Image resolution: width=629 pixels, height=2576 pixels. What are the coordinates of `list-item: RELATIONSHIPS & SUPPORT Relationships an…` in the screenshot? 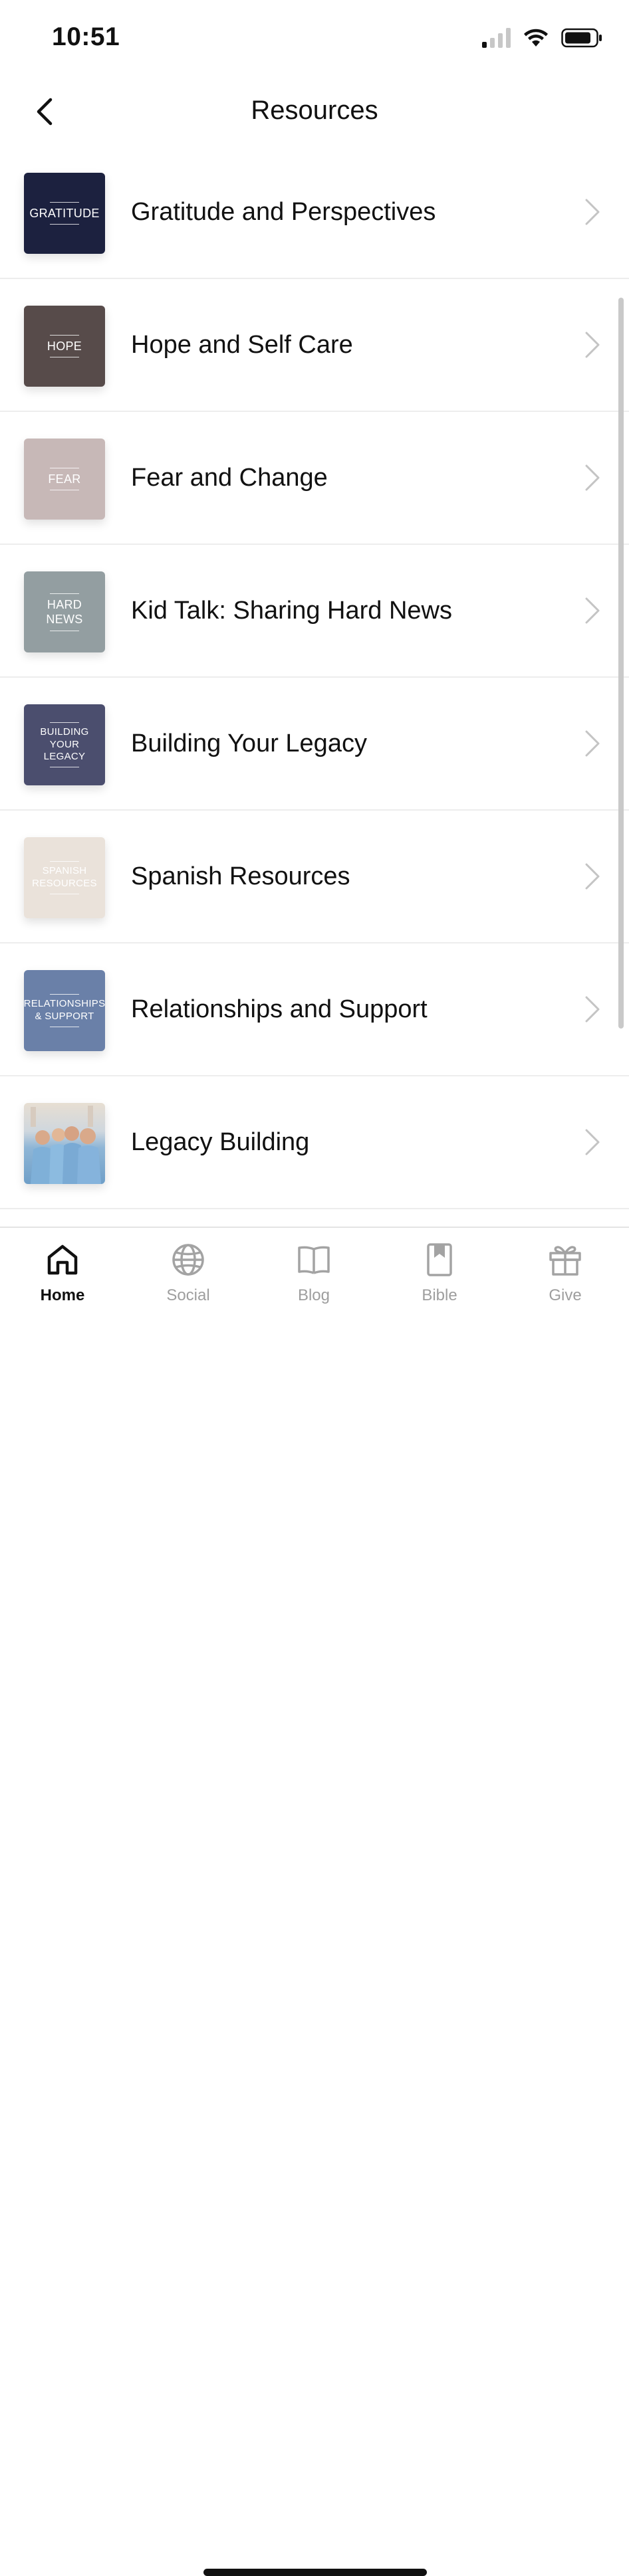 It's located at (314, 1010).